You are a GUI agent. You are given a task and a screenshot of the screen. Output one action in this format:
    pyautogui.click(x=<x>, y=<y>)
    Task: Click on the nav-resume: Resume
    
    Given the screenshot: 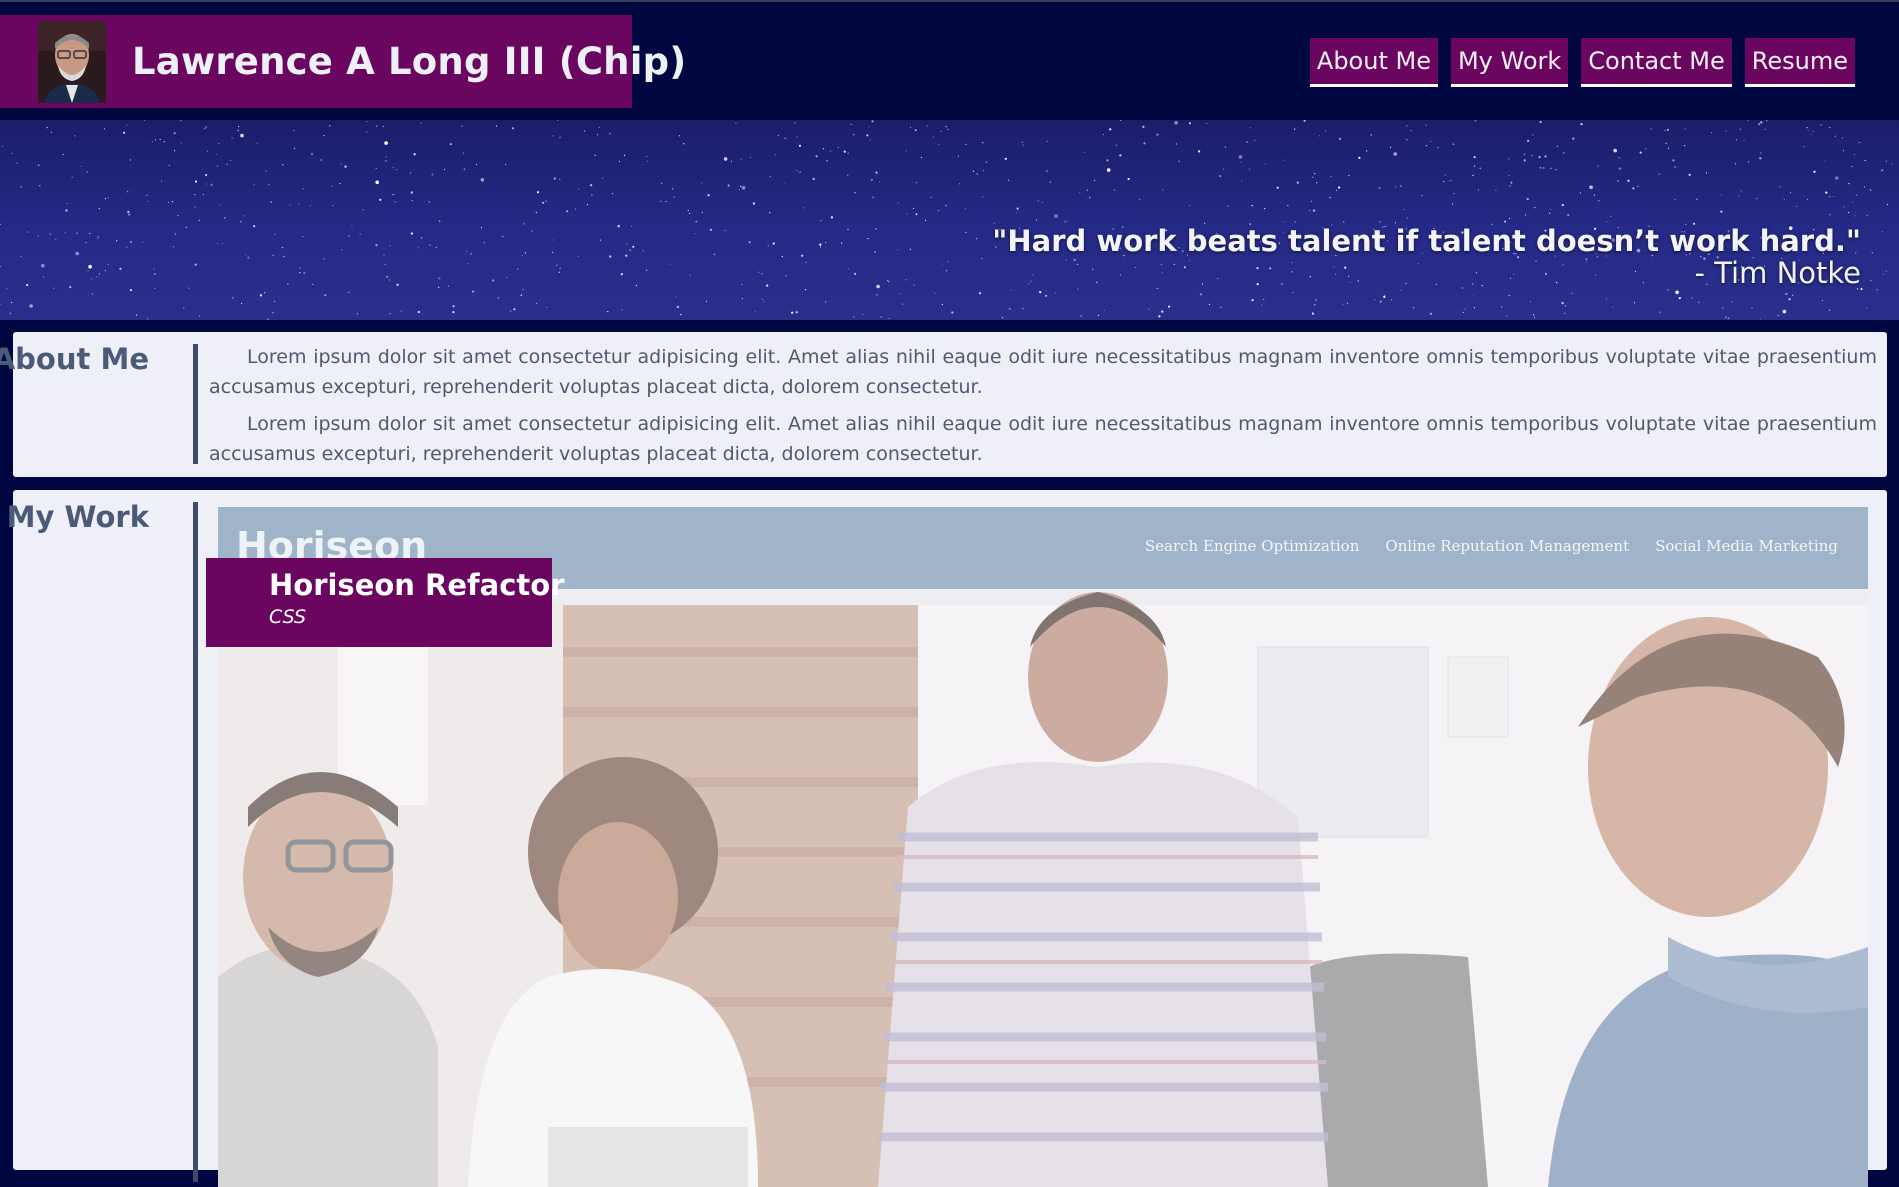 What is the action you would take?
    pyautogui.click(x=1799, y=62)
    